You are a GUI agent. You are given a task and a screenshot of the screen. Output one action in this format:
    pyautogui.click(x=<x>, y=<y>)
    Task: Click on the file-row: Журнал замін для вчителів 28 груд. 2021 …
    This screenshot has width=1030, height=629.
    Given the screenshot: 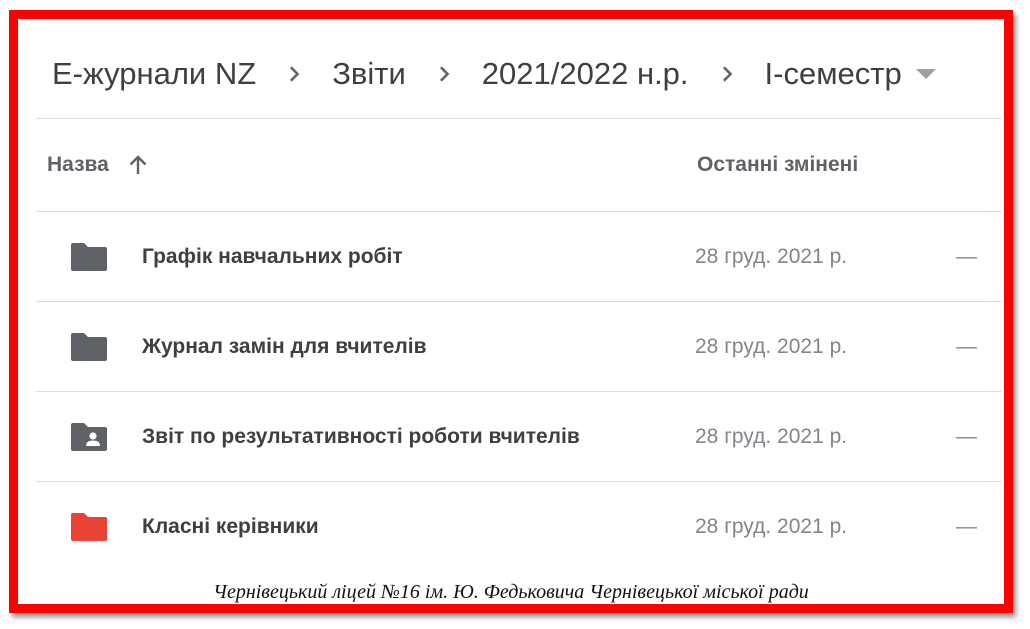 What is the action you would take?
    pyautogui.click(x=519, y=347)
    